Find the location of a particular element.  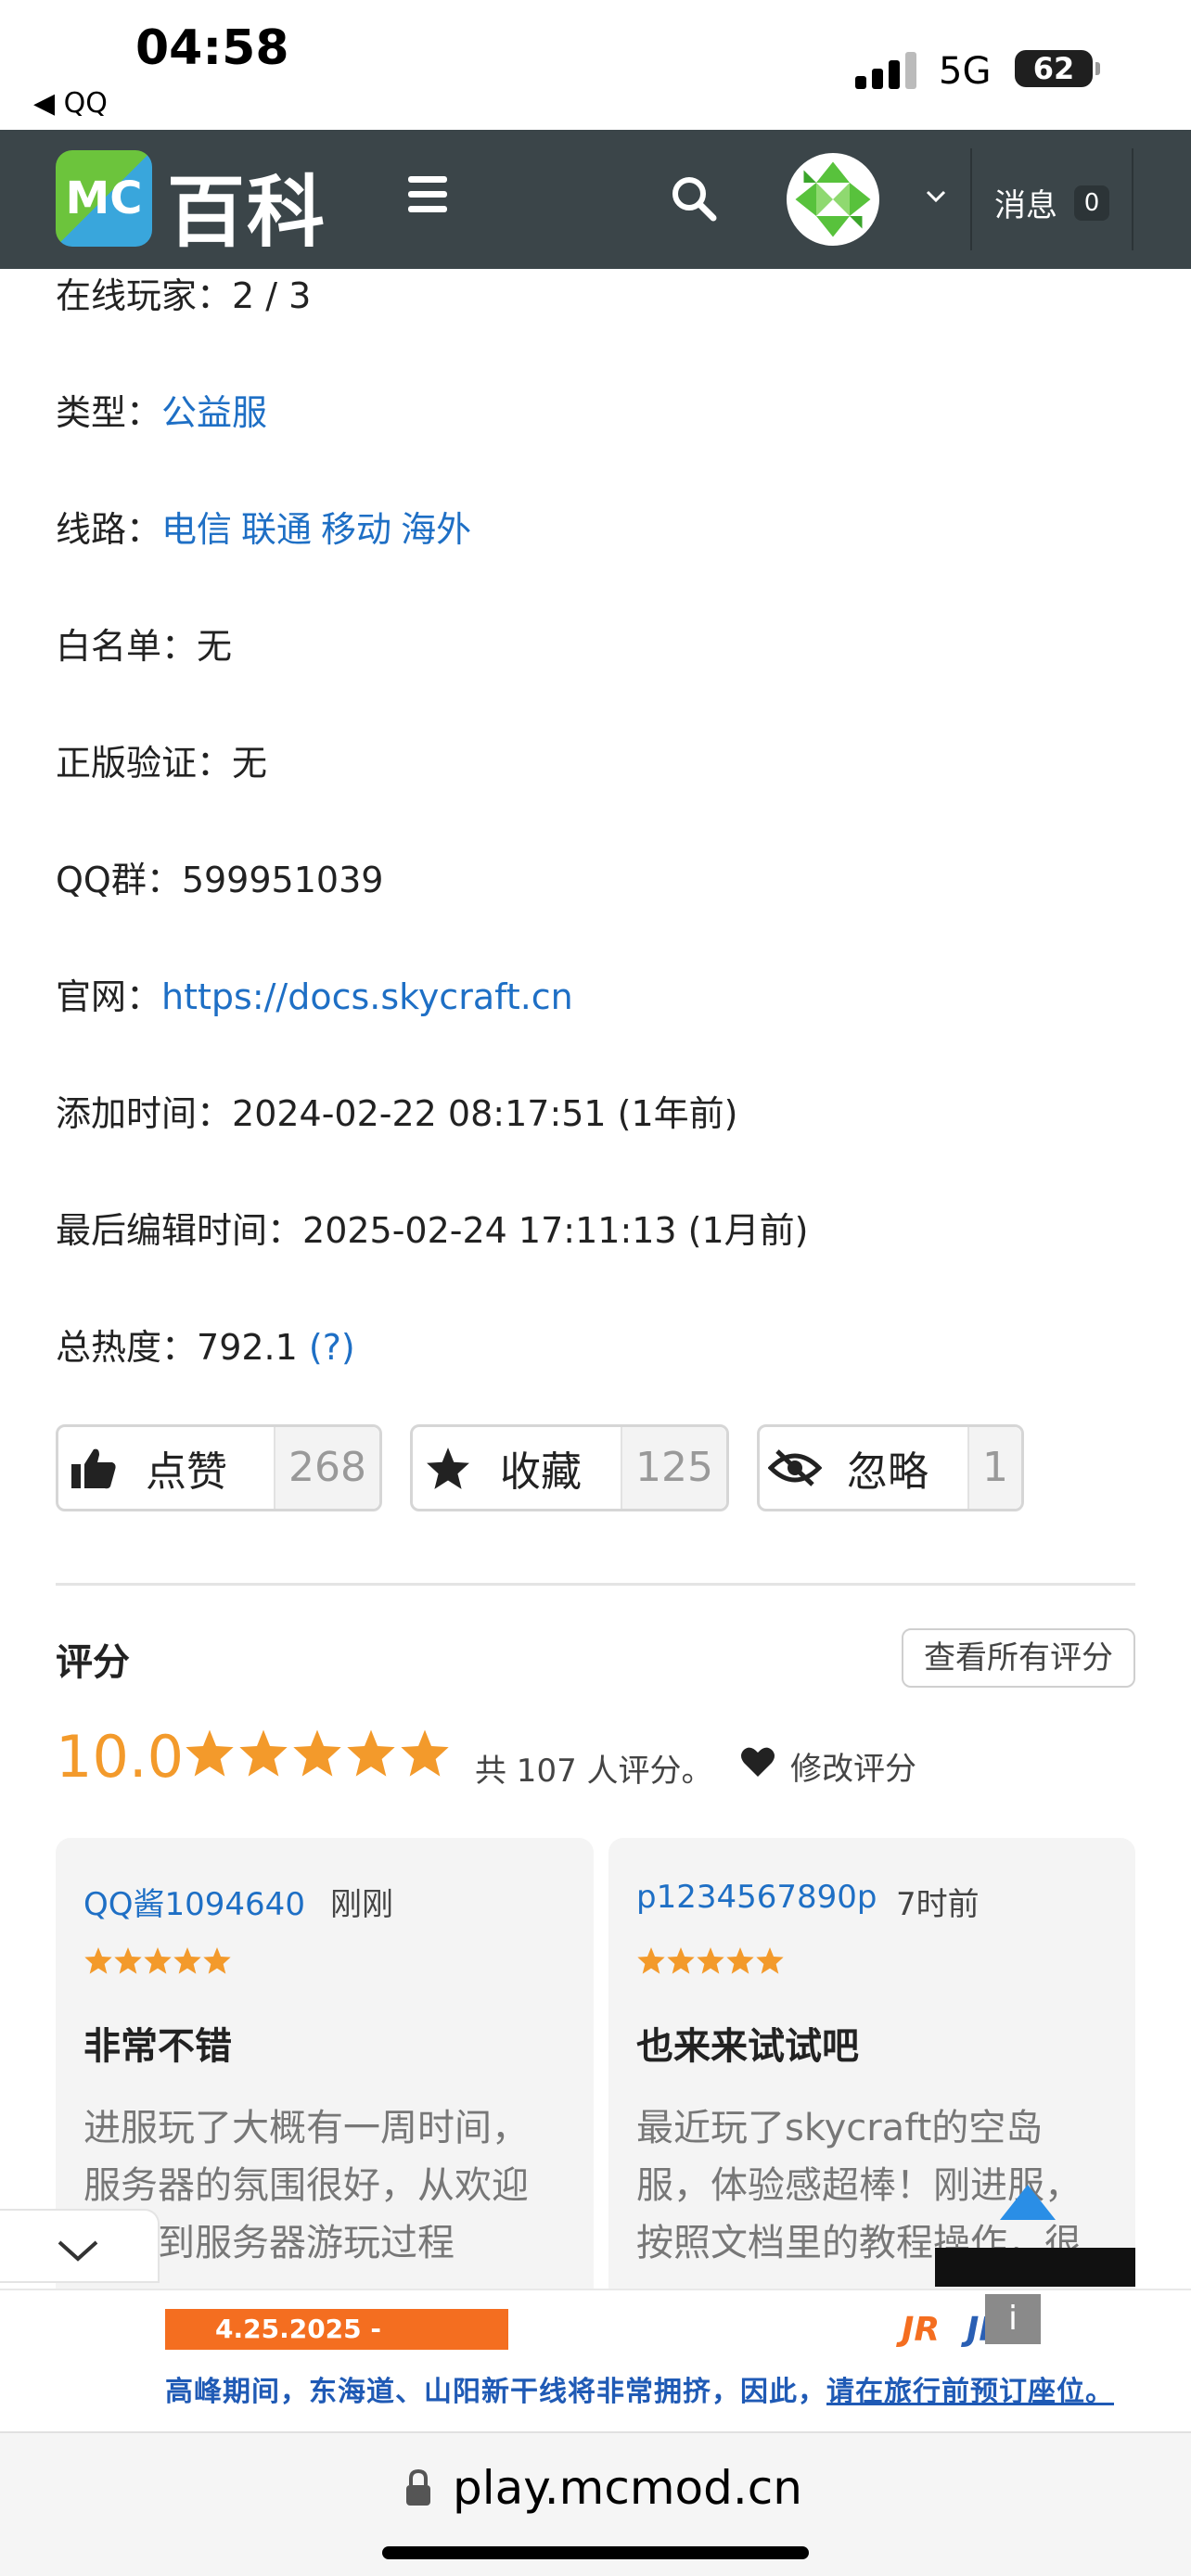

review-title: 非常不错 is located at coordinates (157, 2047).